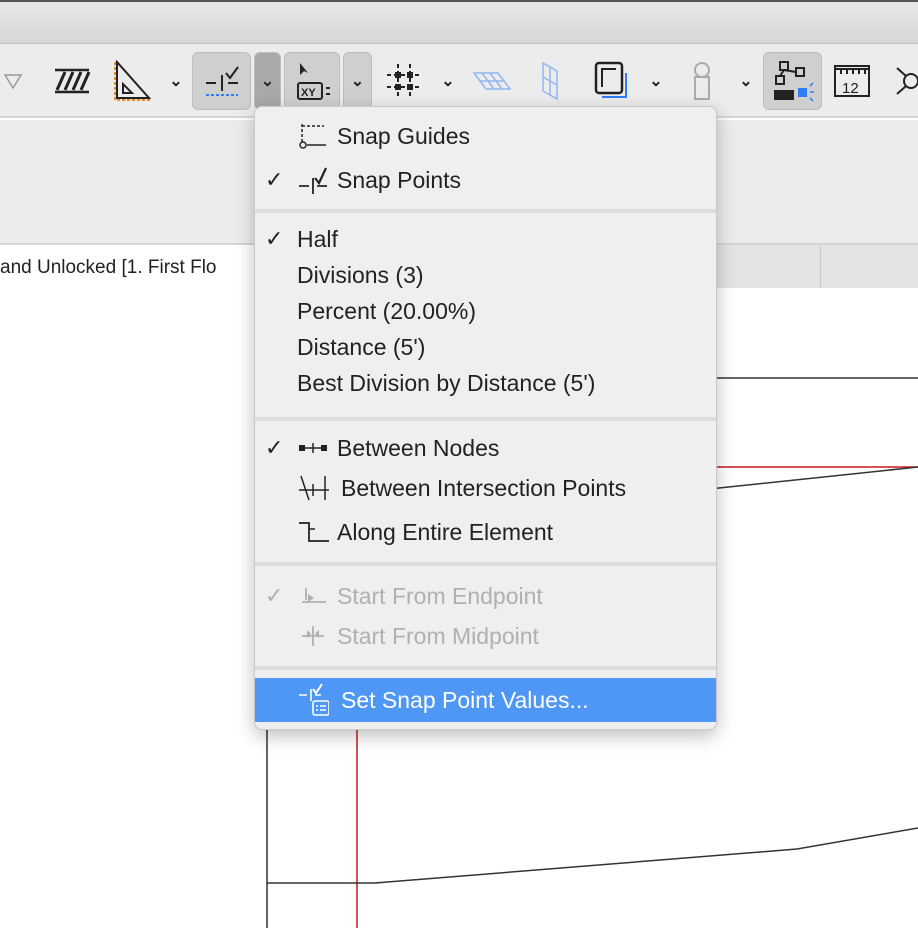  I want to click on node-icon, so click(907, 81).